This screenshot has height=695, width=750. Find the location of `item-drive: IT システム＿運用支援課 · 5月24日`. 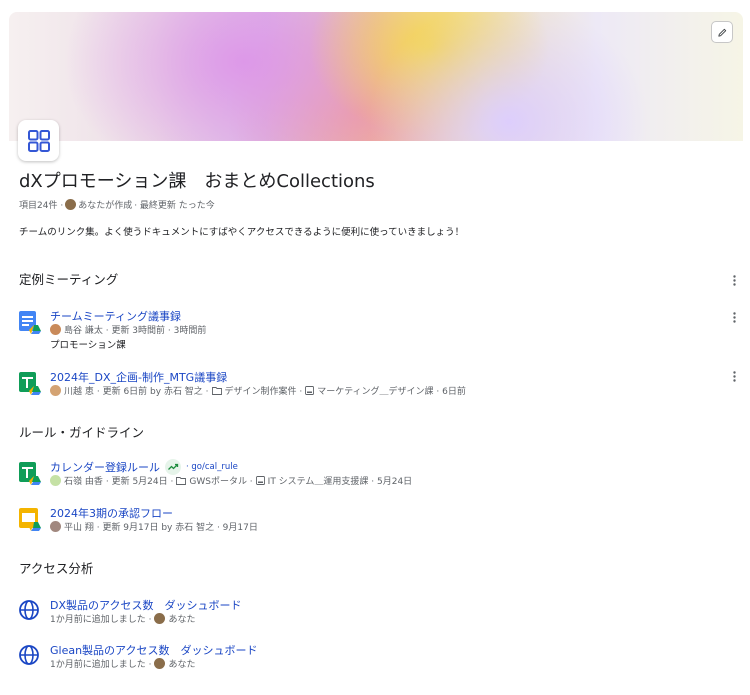

item-drive: IT システム＿運用支援課 · 5月24日 is located at coordinates (340, 482).